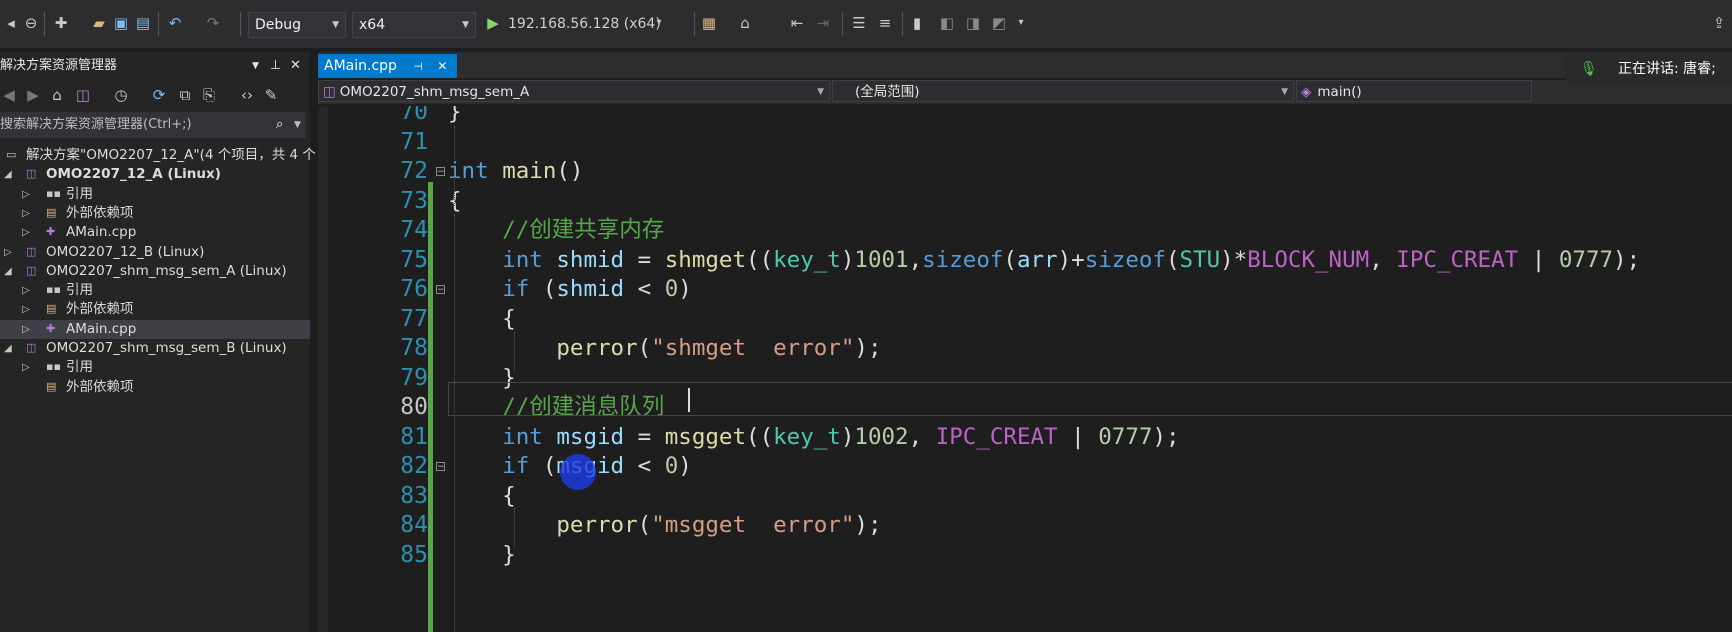  What do you see at coordinates (1025, 289) in the screenshot?
I see `code-line: 76 if (shmid < 0) −` at bounding box center [1025, 289].